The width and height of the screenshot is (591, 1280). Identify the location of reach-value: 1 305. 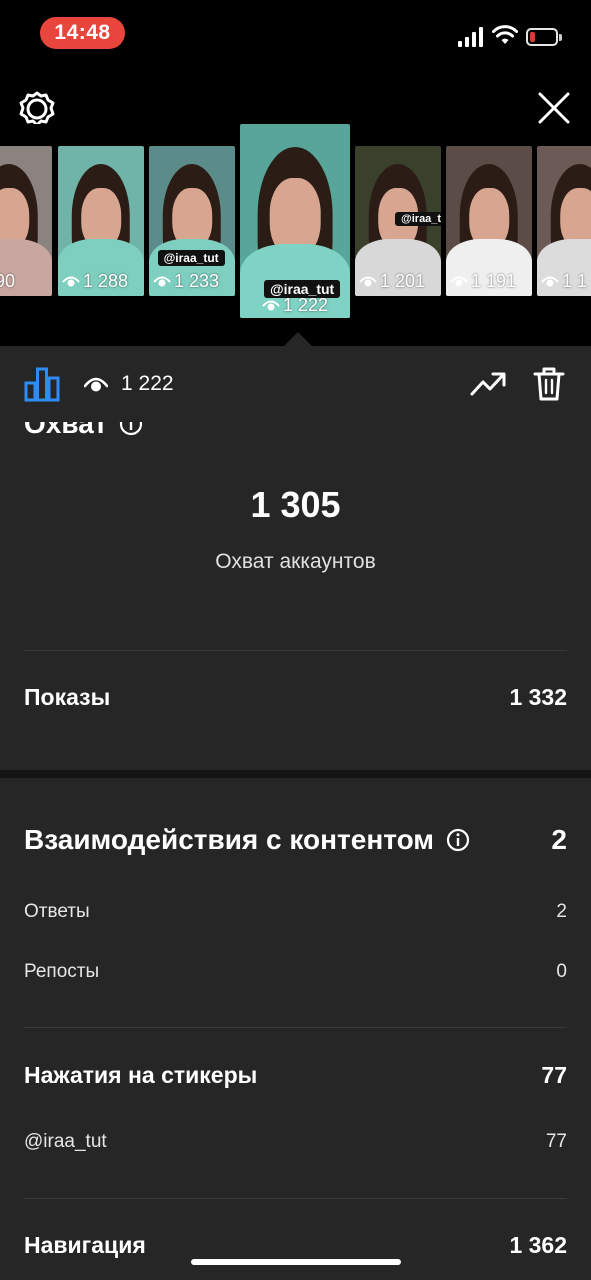
(295, 504).